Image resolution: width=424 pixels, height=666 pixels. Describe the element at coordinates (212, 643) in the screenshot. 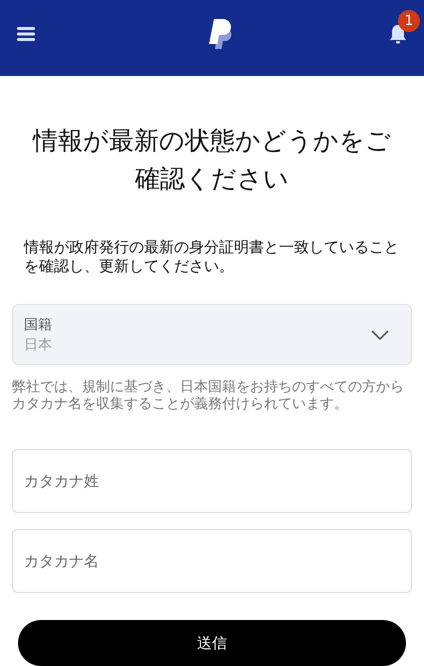

I see `submit-button: 送信` at that location.